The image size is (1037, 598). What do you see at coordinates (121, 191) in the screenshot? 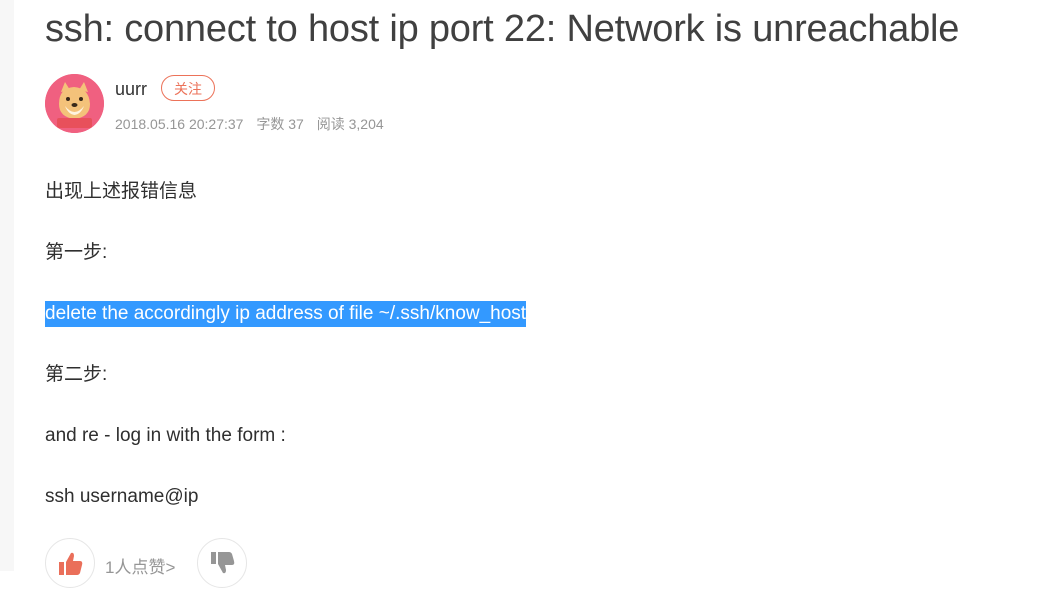
I see `paragraph: 出现上述报错信息` at bounding box center [121, 191].